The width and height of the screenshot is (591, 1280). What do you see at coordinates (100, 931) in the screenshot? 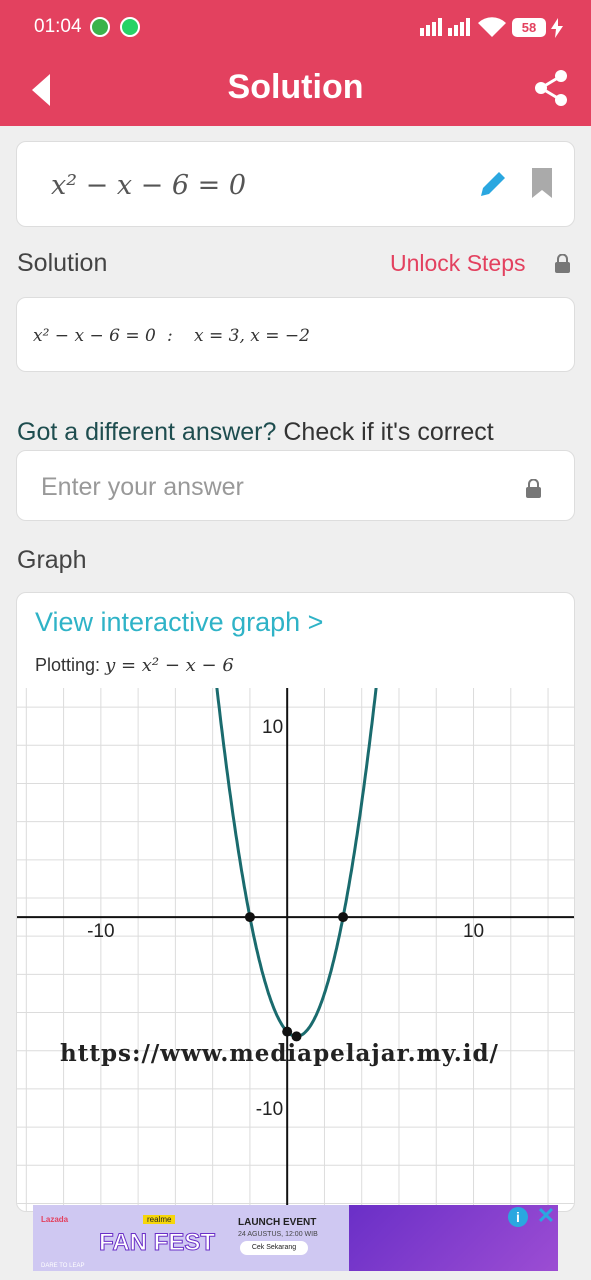
I see `tick-label-x-neg: -10` at bounding box center [100, 931].